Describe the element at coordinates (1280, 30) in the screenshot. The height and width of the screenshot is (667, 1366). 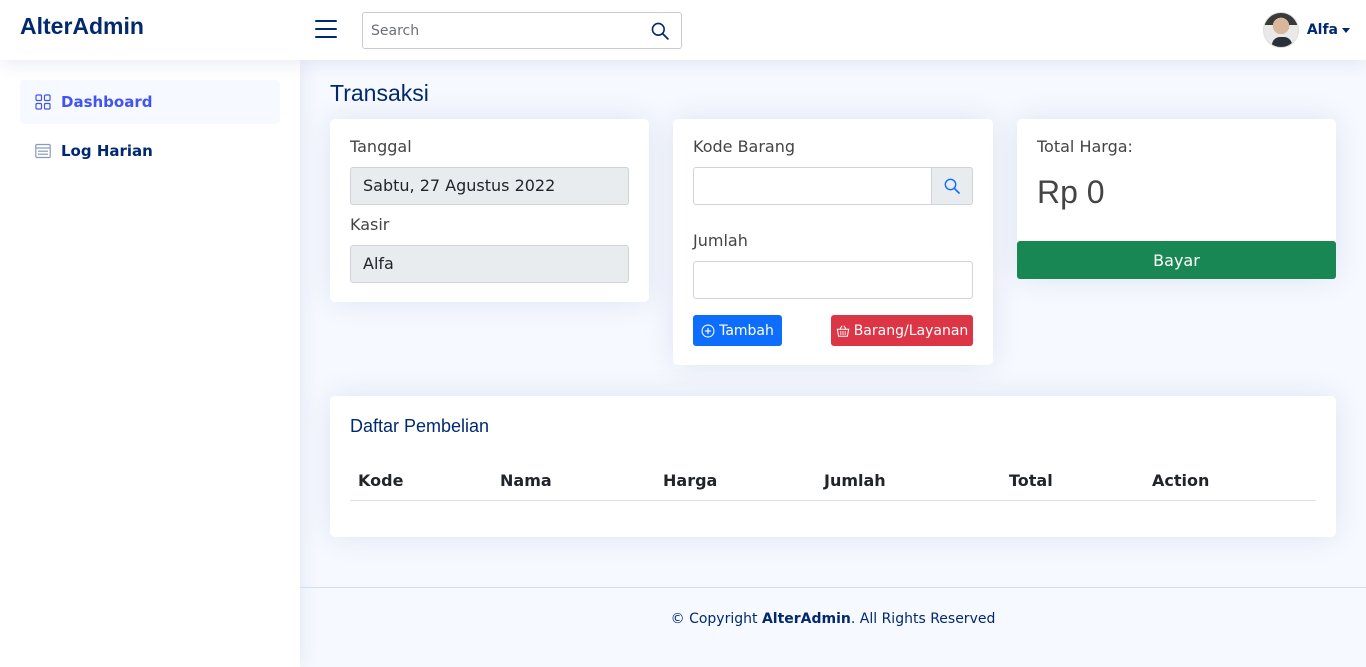
I see `avatar` at that location.